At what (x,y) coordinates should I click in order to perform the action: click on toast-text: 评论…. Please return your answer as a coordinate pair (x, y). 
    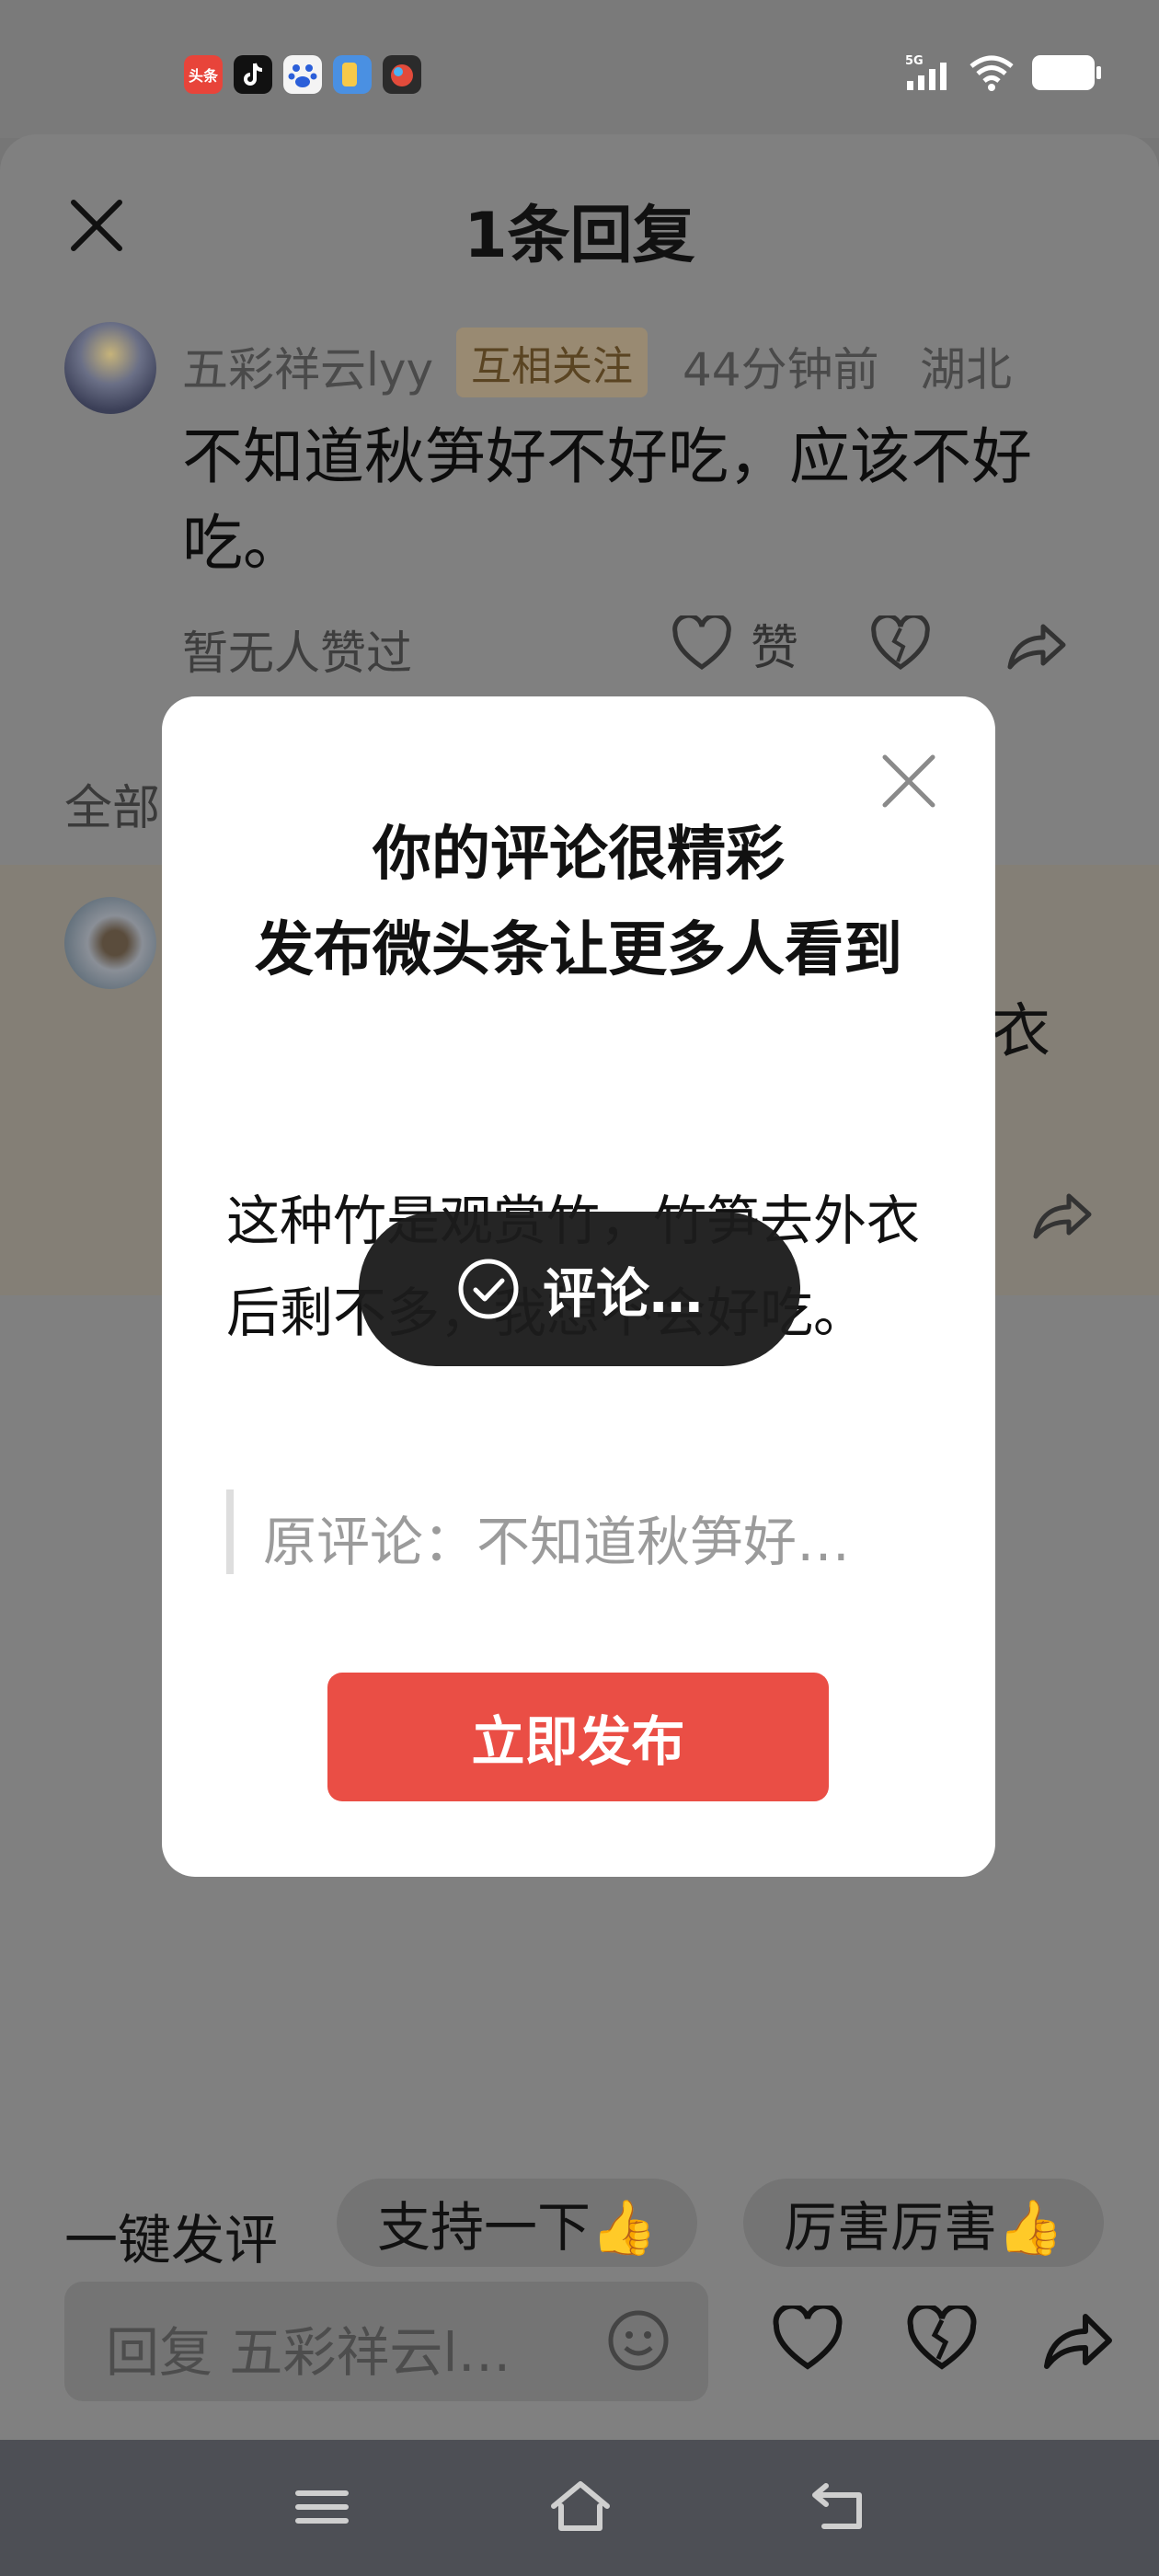
    Looking at the image, I should click on (622, 1293).